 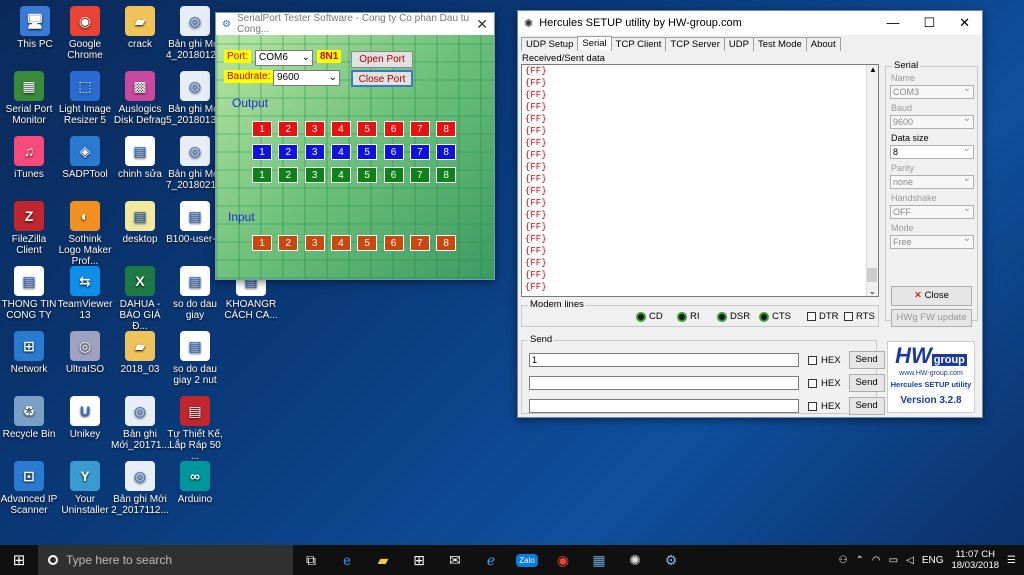 What do you see at coordinates (85, 488) in the screenshot?
I see `desktop-icon-item: Y Your Uninstaller` at bounding box center [85, 488].